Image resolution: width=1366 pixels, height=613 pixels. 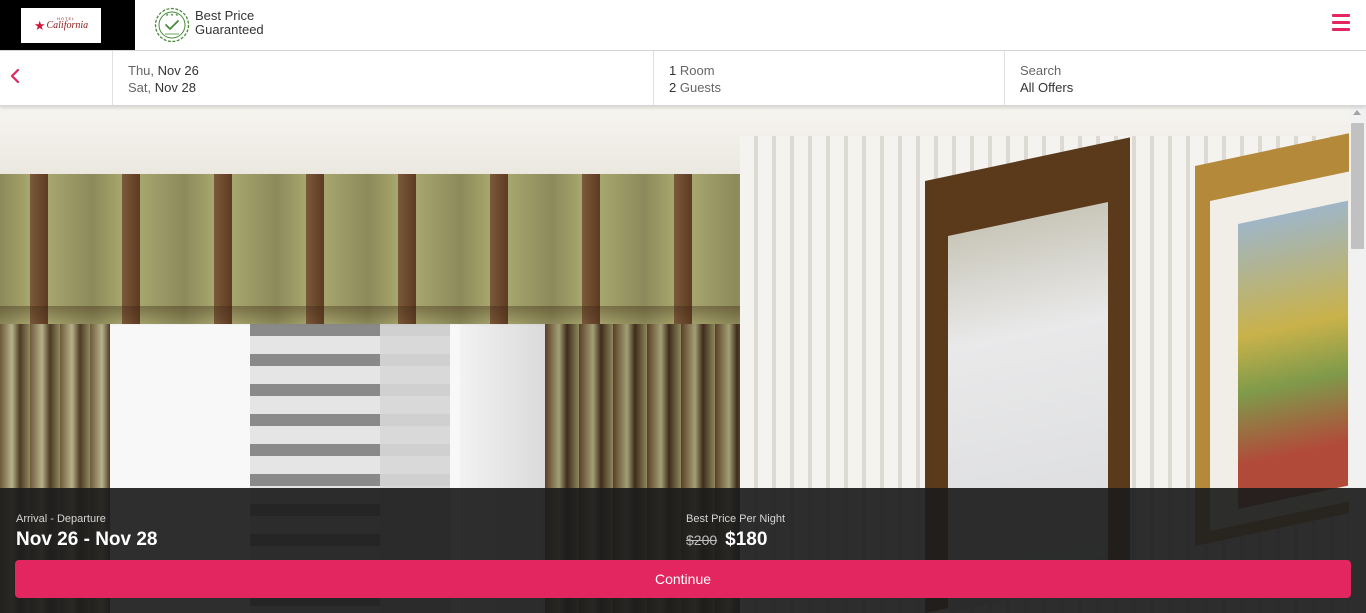 What do you see at coordinates (390, 70) in the screenshot?
I see `checkin-date: Thu, Nov 26` at bounding box center [390, 70].